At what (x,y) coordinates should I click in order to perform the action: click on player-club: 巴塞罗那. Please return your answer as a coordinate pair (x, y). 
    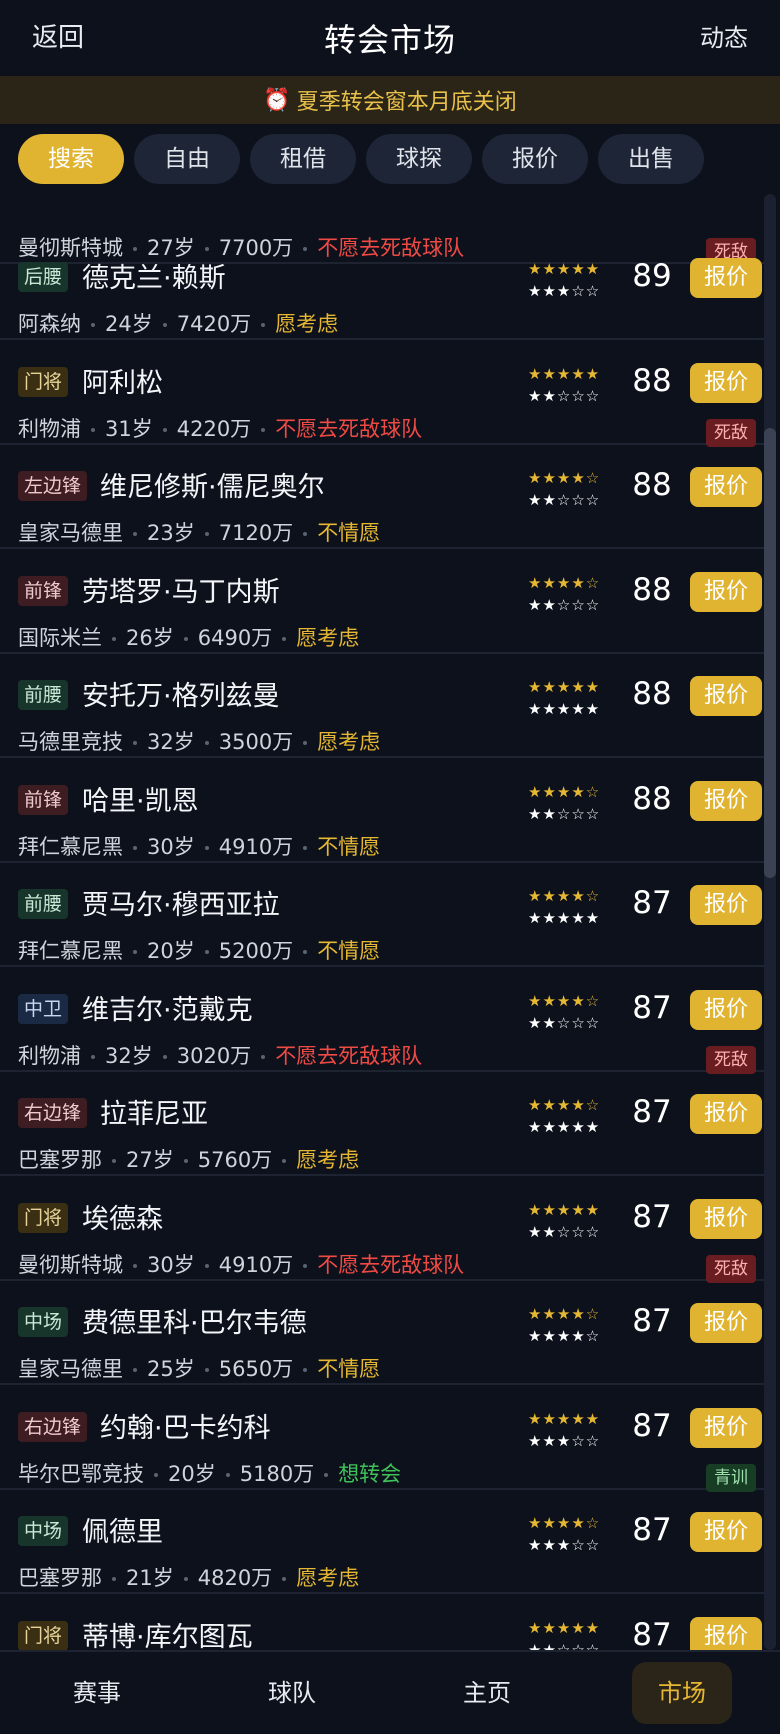
    Looking at the image, I should click on (60, 1578).